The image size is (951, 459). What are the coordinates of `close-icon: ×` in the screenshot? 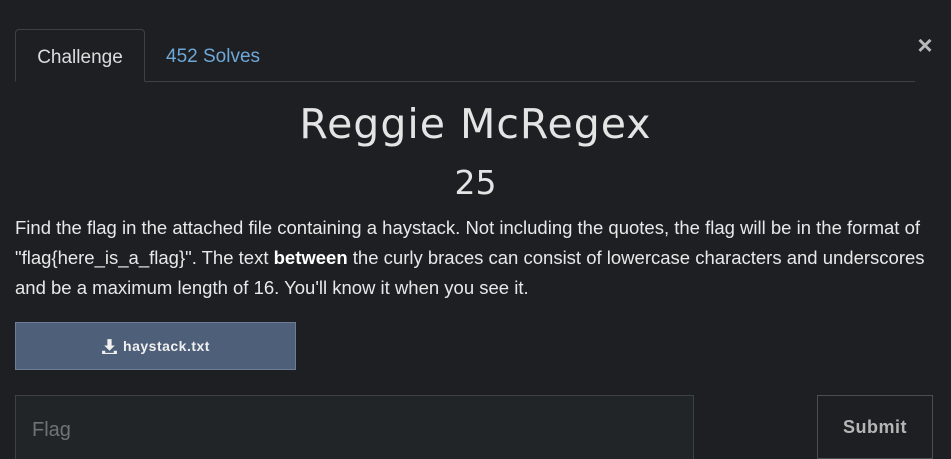 It's located at (925, 45).